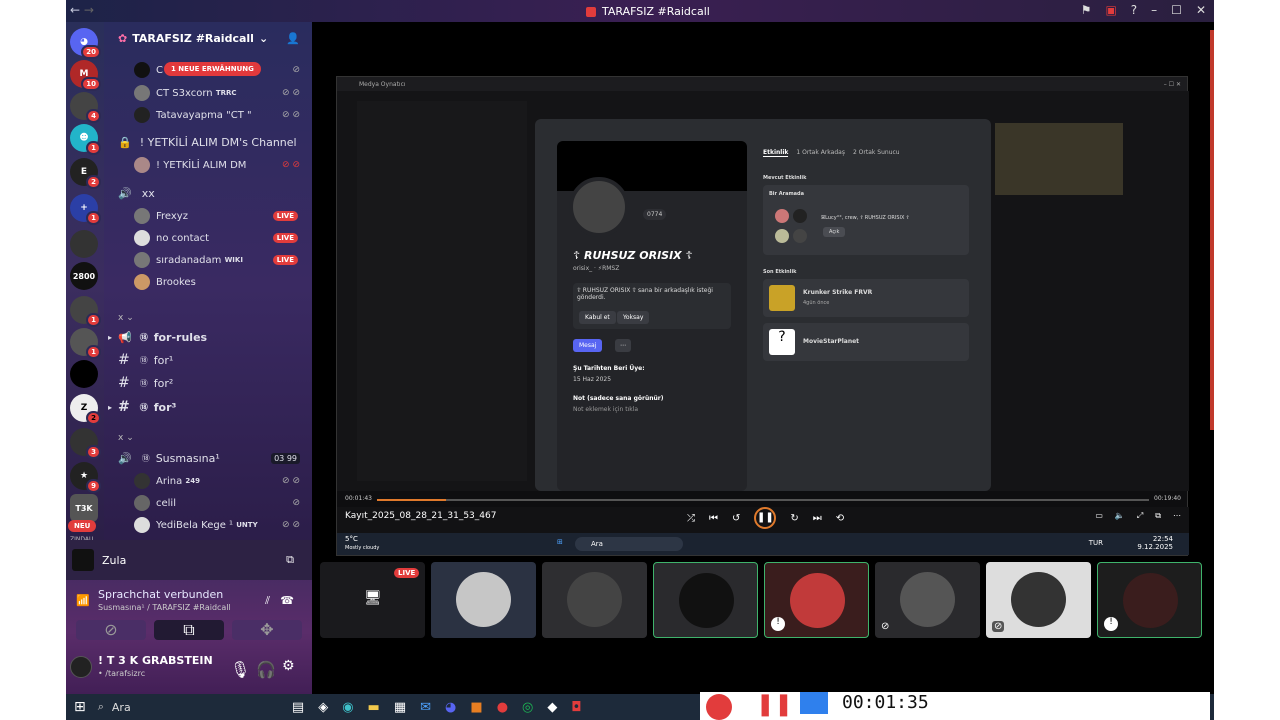  What do you see at coordinates (223, 260) in the screenshot?
I see `voice-user: sıradanadam WIKI LIVE` at bounding box center [223, 260].